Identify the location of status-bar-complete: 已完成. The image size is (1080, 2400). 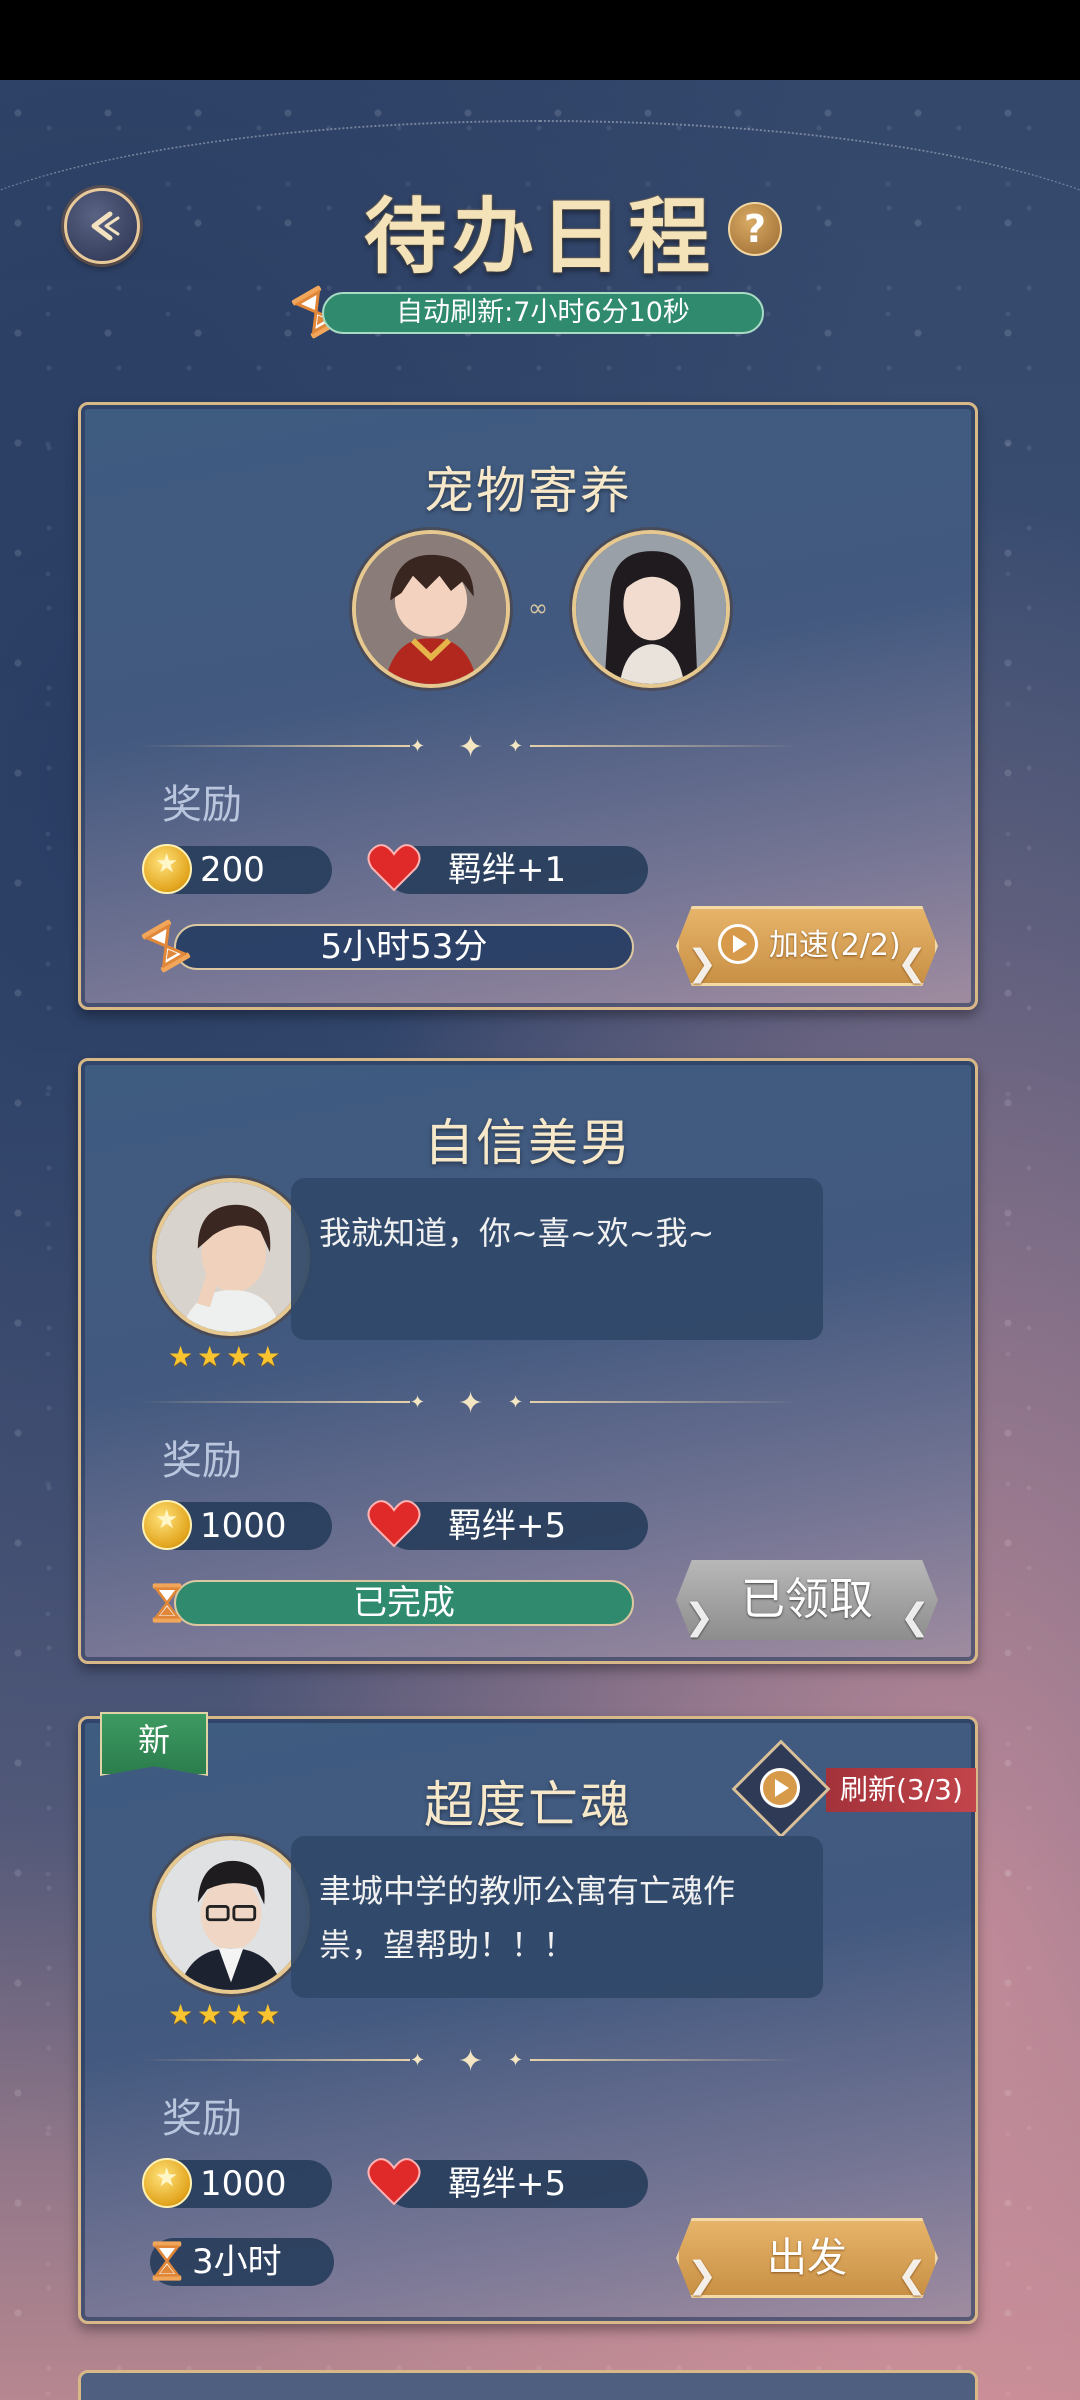
(404, 1603).